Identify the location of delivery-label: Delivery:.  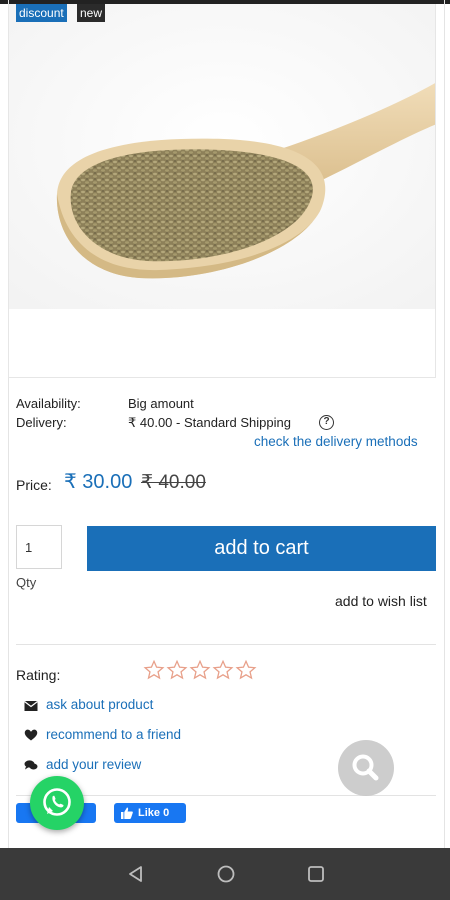
(41, 422).